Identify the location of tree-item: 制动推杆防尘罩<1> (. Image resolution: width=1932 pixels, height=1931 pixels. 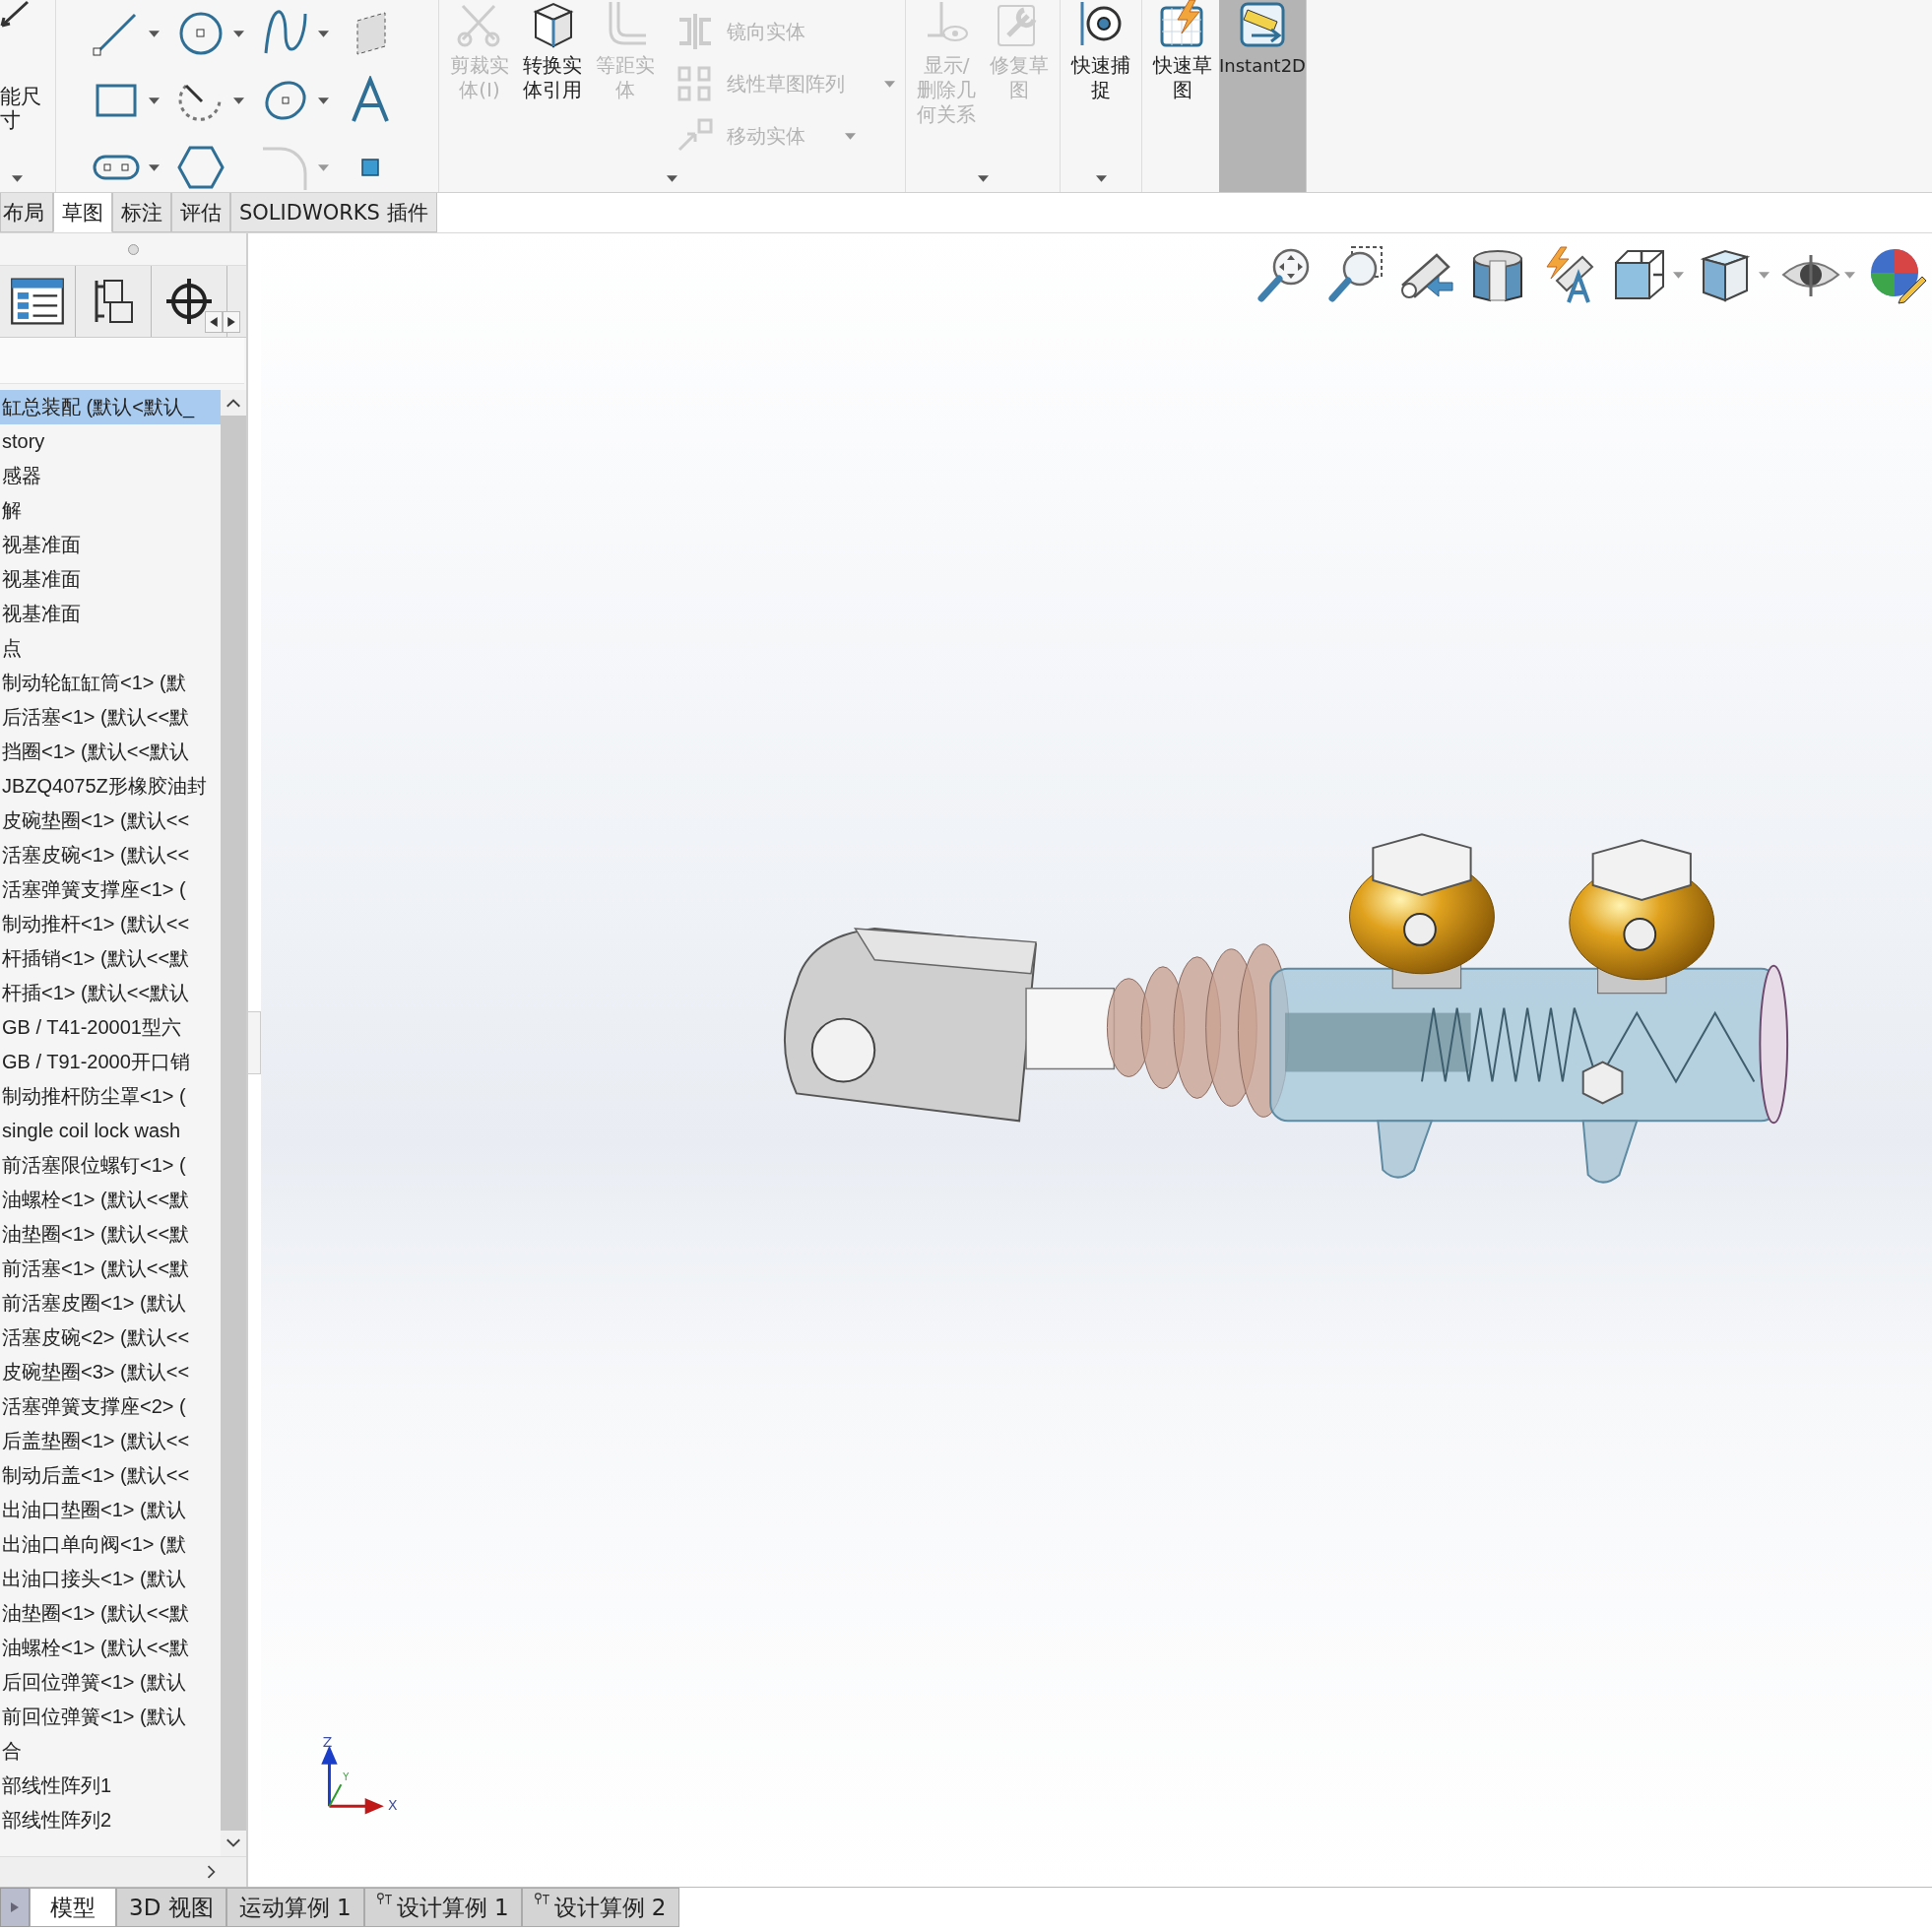
(110, 1096).